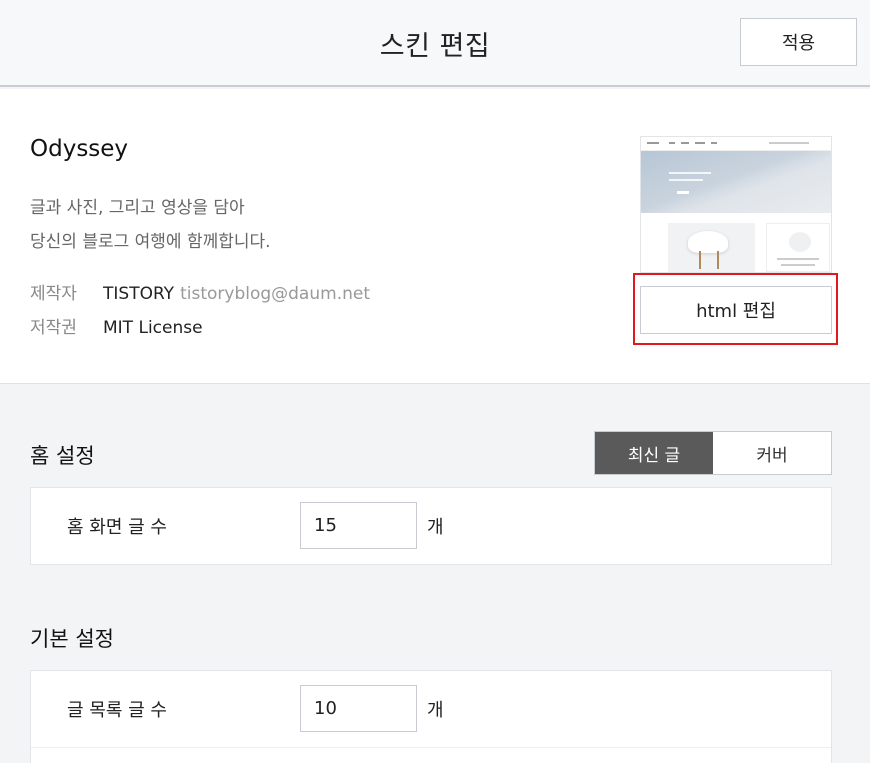 Image resolution: width=870 pixels, height=763 pixels. I want to click on license-row: 저작권 MIT License, so click(116, 325).